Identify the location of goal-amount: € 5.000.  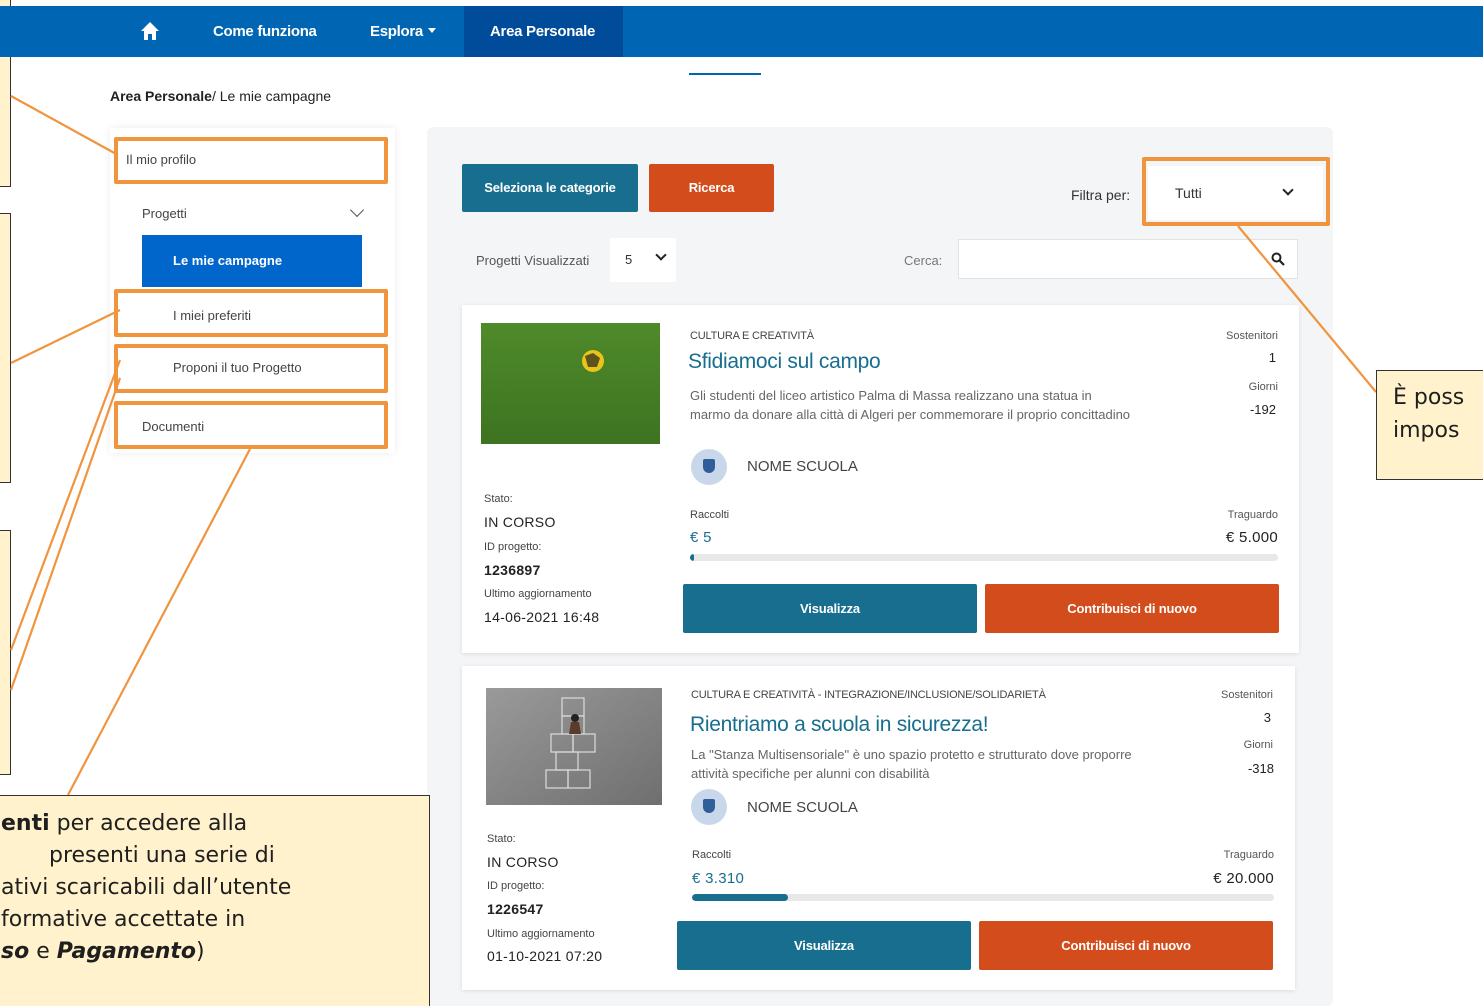
(1251, 537).